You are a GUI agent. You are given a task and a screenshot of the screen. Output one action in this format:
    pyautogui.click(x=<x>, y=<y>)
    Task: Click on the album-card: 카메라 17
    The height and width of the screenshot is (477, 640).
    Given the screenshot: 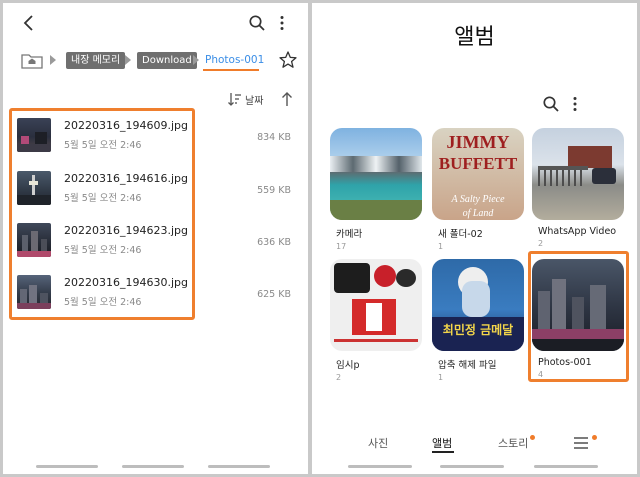 What is the action you would take?
    pyautogui.click(x=376, y=189)
    